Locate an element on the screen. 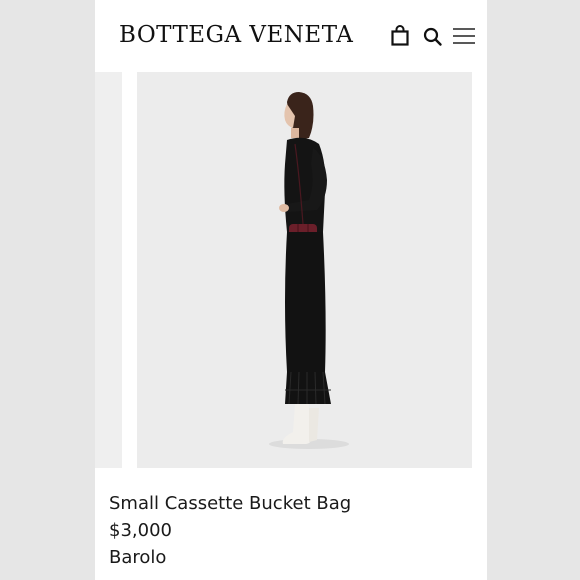 The width and height of the screenshot is (580, 580). site-header: BOTTEGA VENETA is located at coordinates (291, 36).